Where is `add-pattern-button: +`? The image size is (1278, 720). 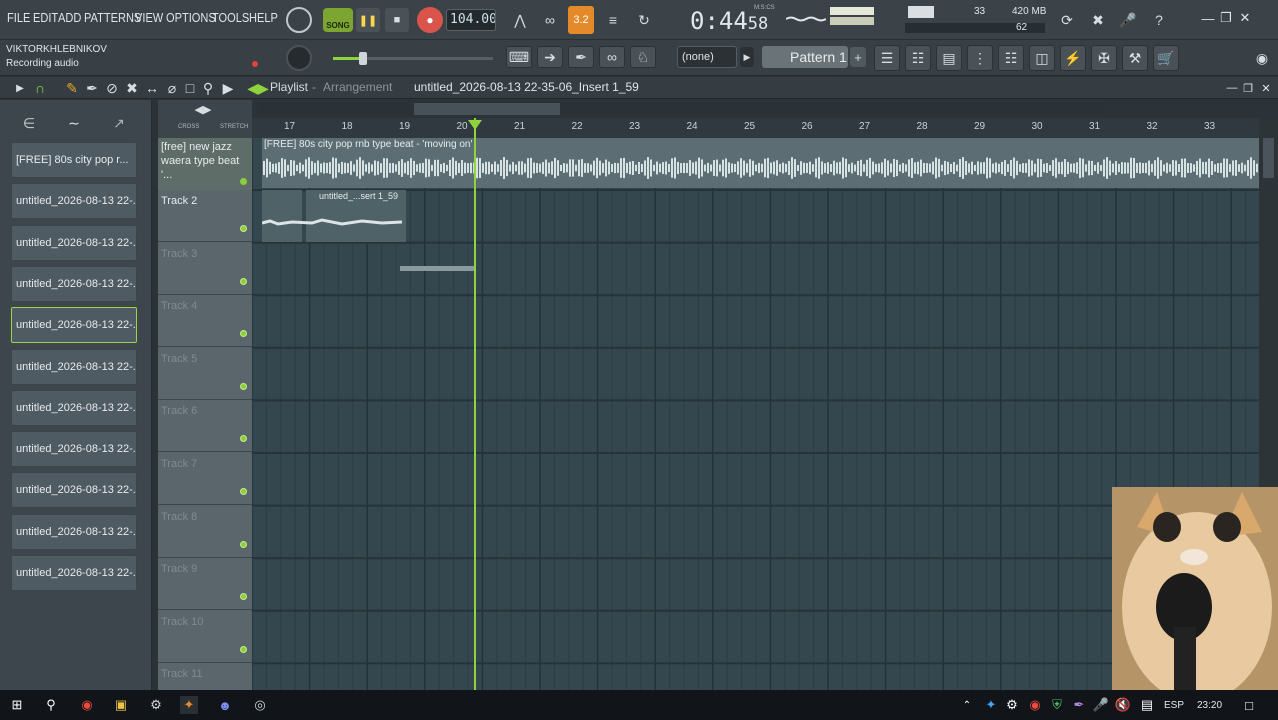 add-pattern-button: + is located at coordinates (858, 57).